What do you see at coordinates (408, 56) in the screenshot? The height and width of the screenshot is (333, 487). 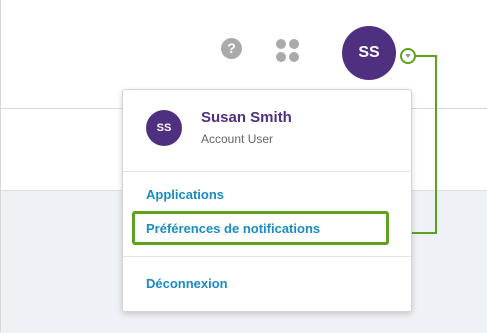 I see `chevron-down-icon` at bounding box center [408, 56].